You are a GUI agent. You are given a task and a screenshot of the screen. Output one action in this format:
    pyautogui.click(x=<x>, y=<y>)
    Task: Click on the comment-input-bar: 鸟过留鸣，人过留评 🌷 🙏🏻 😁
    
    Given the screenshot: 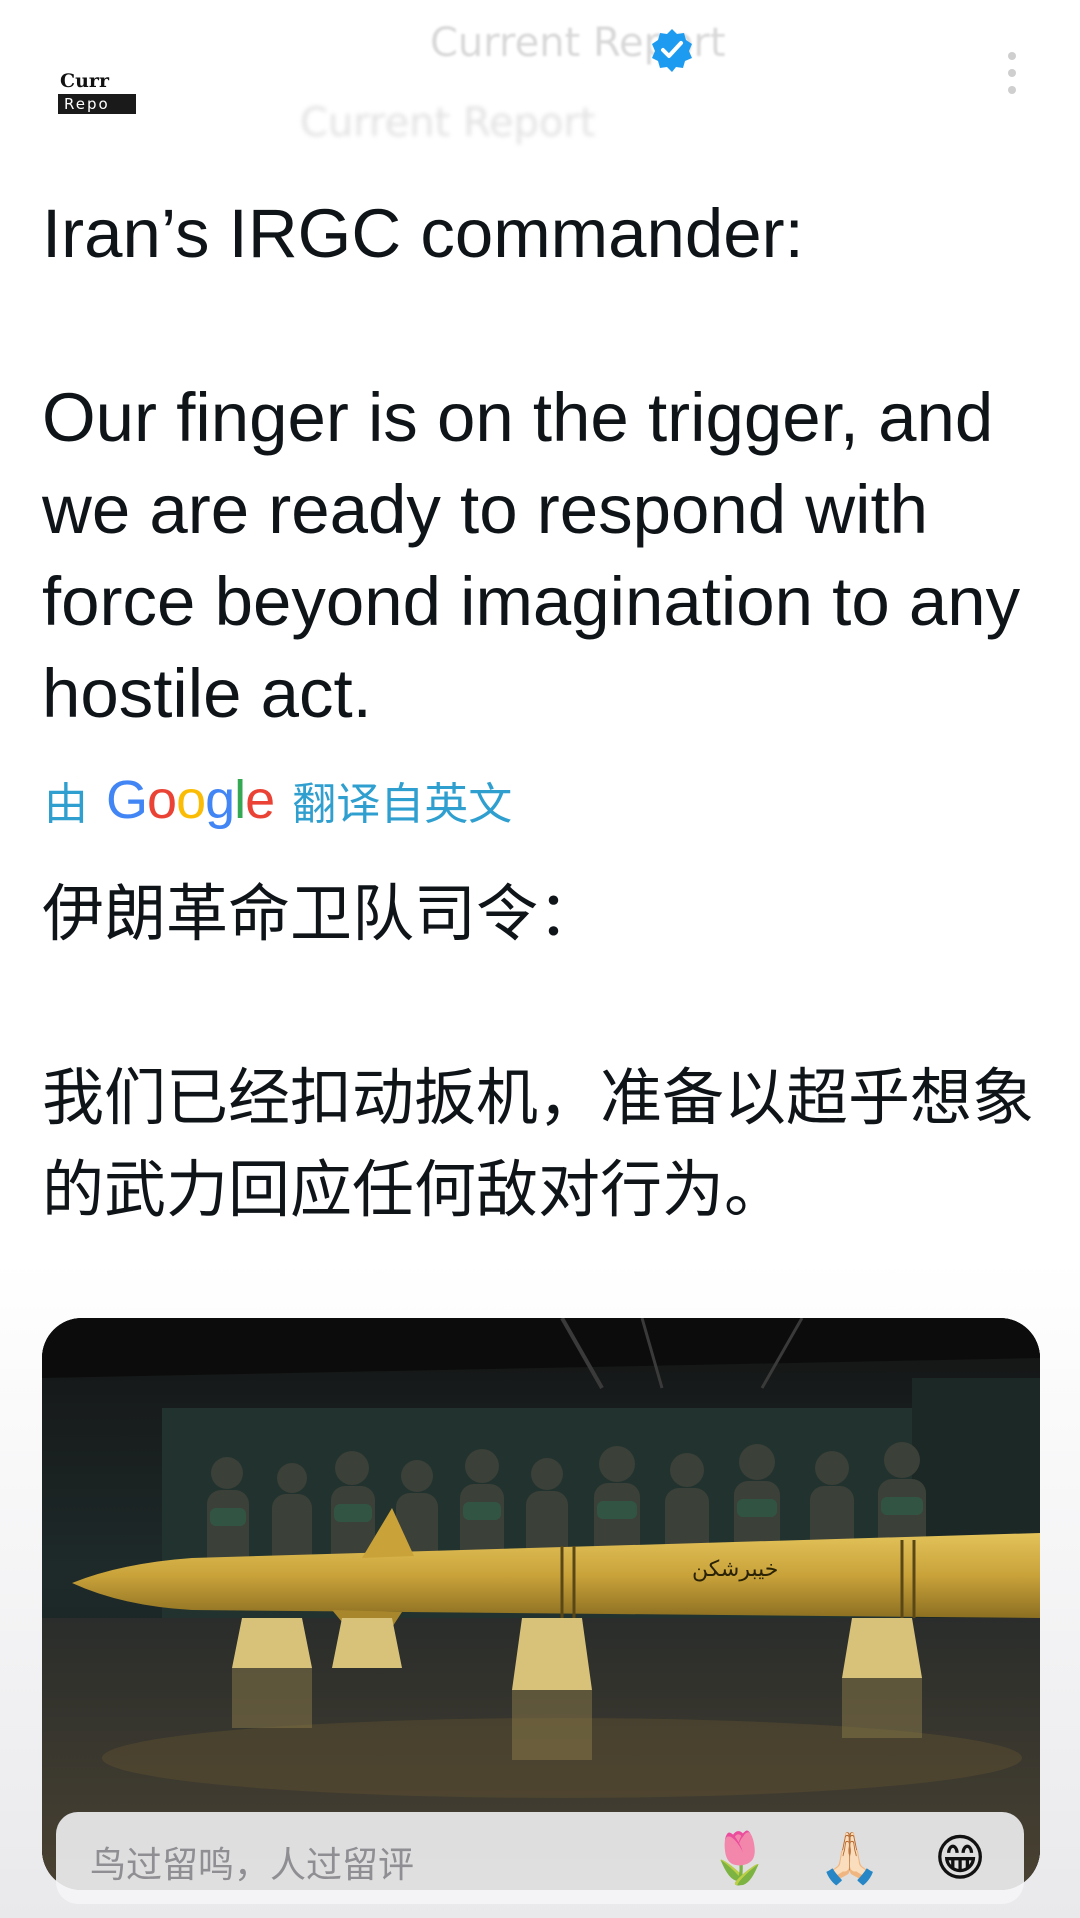 What is the action you would take?
    pyautogui.click(x=540, y=1858)
    